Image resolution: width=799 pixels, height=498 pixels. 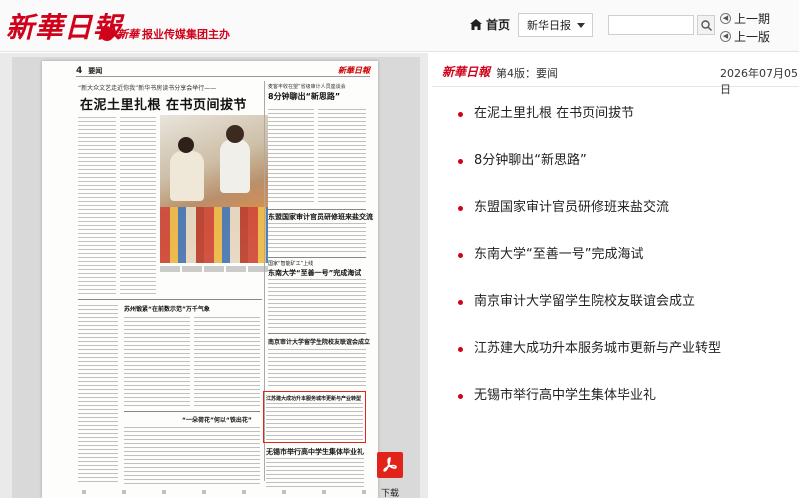 I want to click on prev-issue-link: ◀ 上一期, so click(x=745, y=18).